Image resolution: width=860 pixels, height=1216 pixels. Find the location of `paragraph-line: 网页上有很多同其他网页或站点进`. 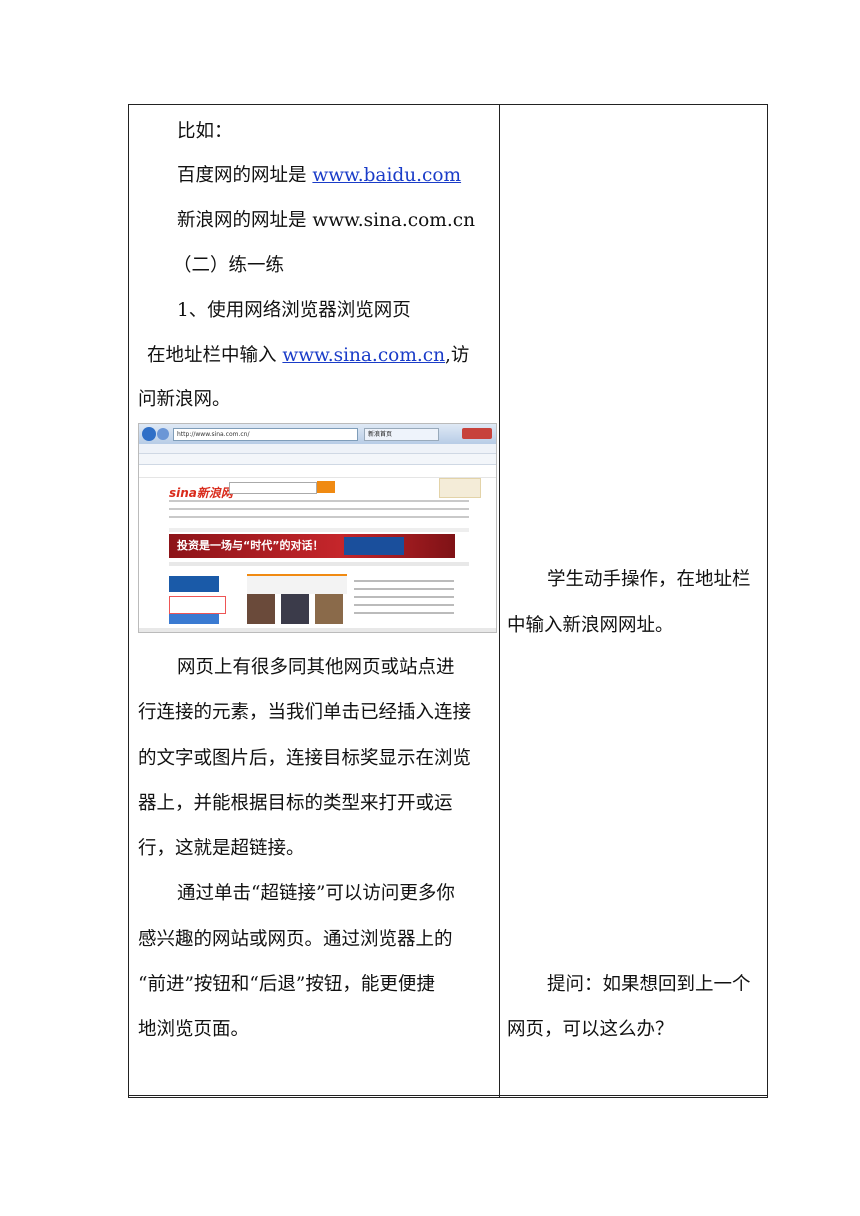

paragraph-line: 网页上有很多同其他网页或站点进 is located at coordinates (316, 667).